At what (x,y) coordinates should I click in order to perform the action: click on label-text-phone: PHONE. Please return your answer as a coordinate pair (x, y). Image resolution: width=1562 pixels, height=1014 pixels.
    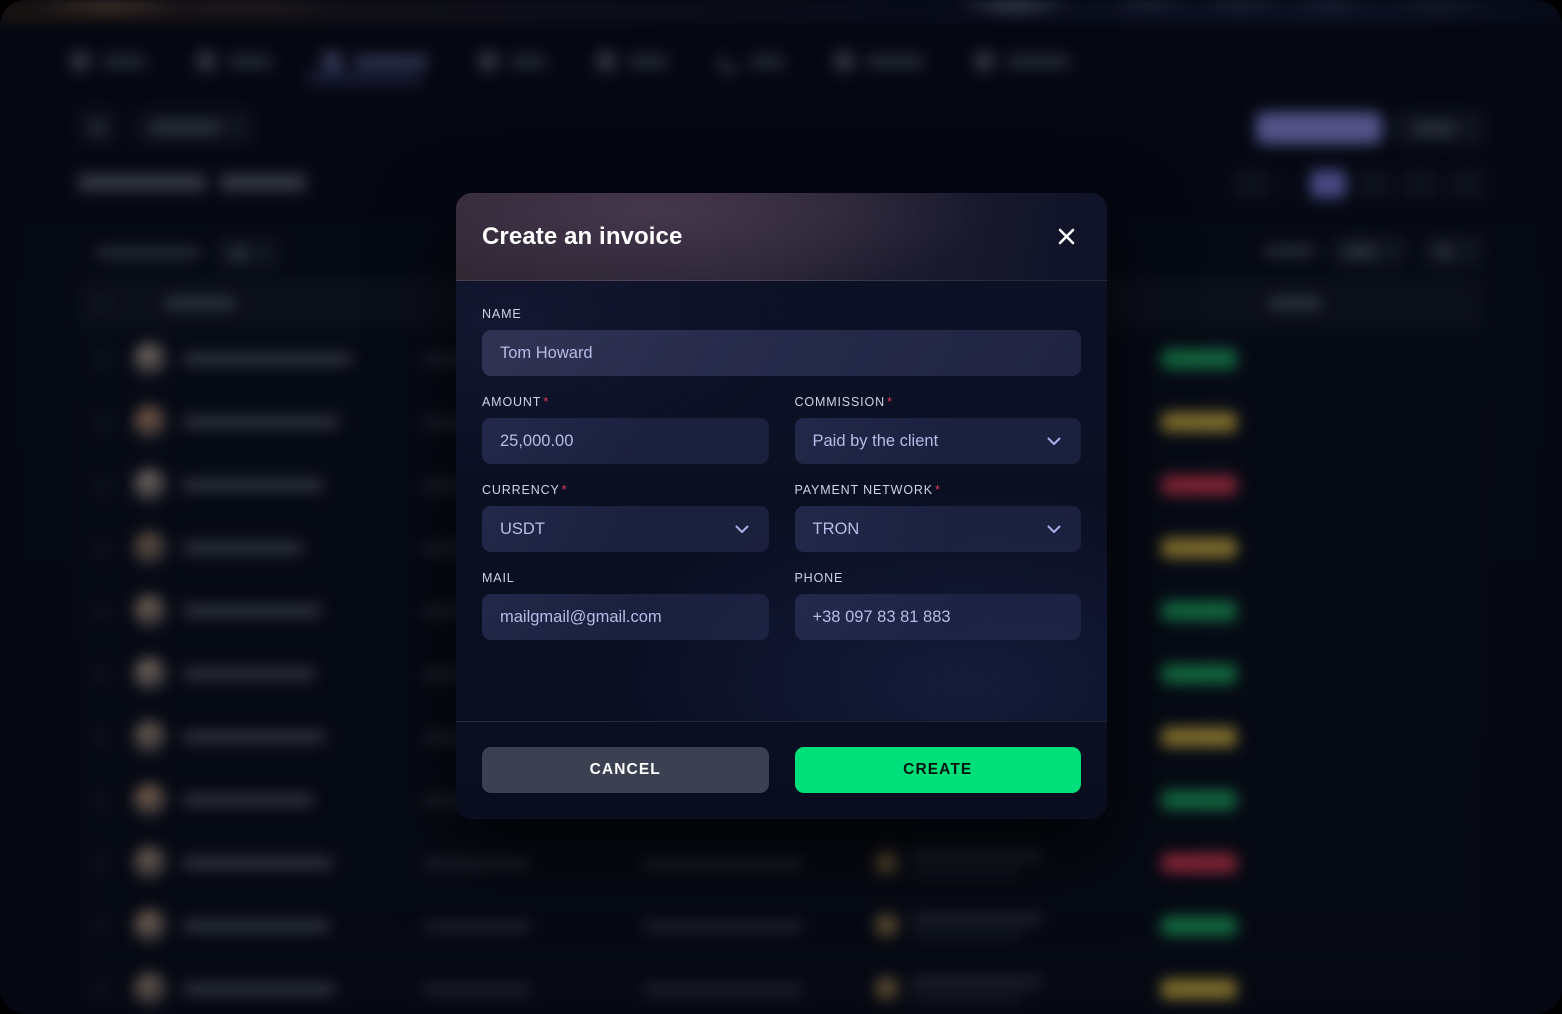
    Looking at the image, I should click on (819, 578).